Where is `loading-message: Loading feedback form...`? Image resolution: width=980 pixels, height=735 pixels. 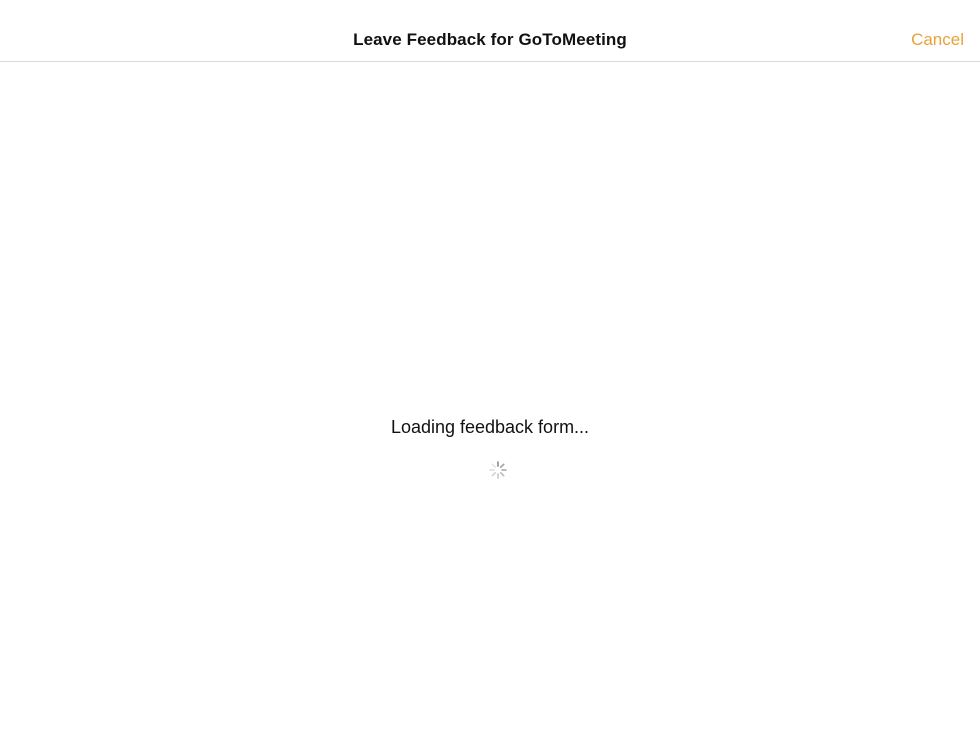
loading-message: Loading feedback form... is located at coordinates (490, 427).